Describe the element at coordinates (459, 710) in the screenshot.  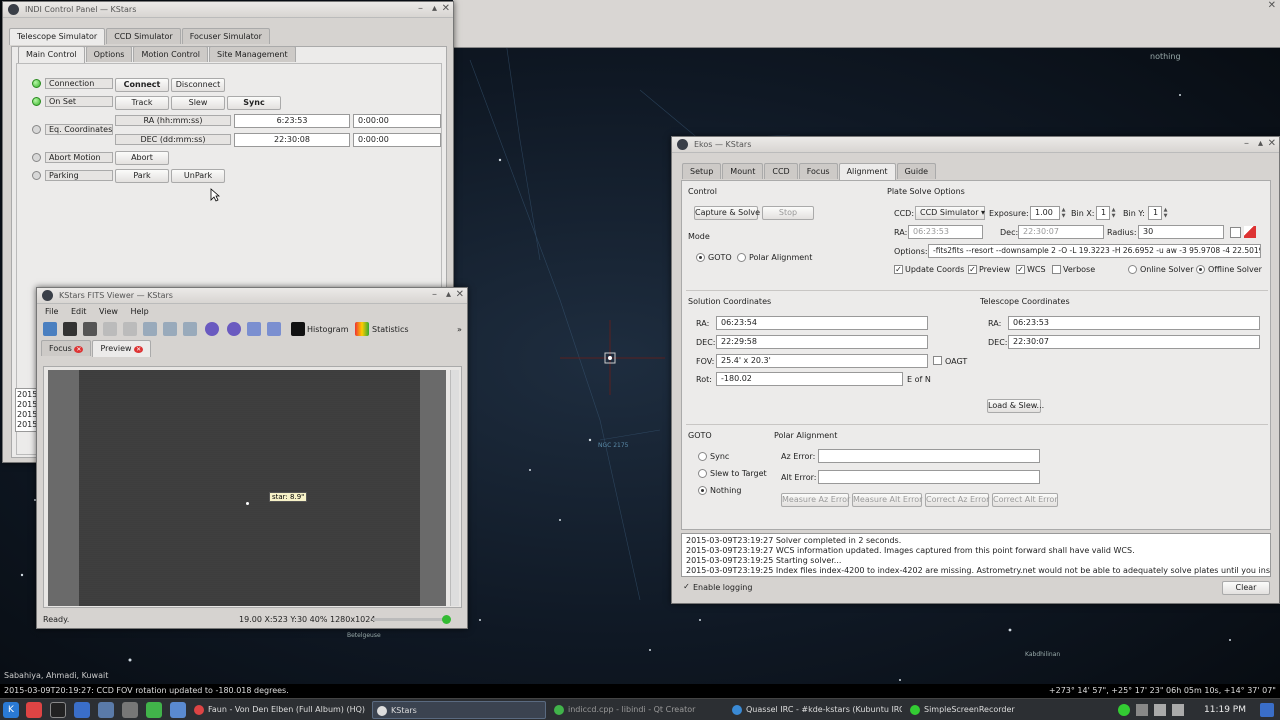
I see `task-kstars: KStars` at that location.